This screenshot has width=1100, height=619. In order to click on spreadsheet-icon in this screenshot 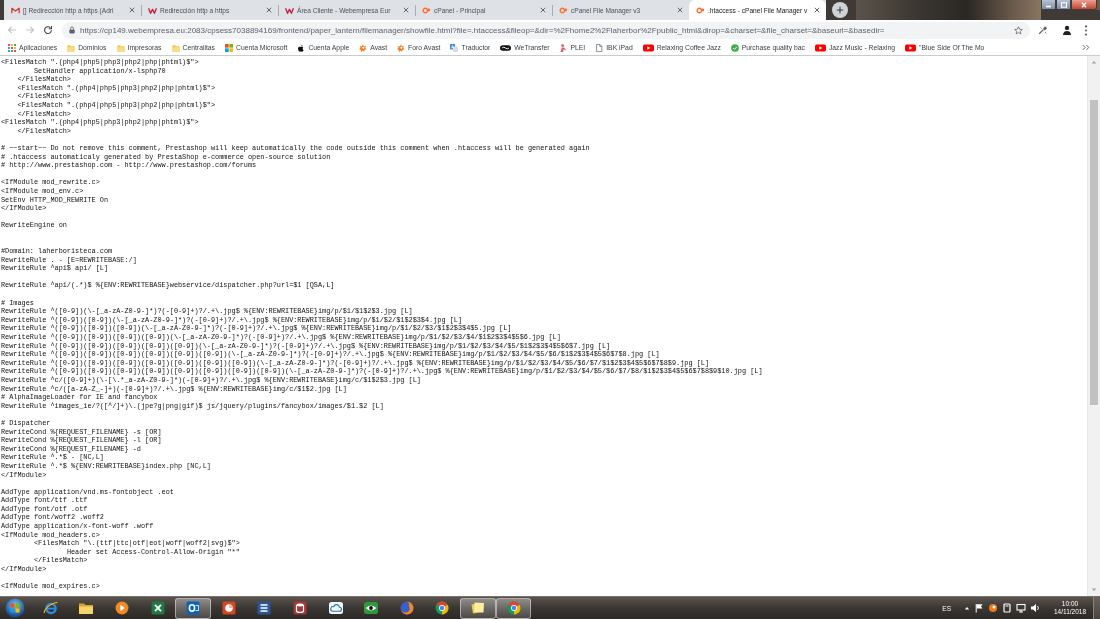, I will do `click(157, 608)`.